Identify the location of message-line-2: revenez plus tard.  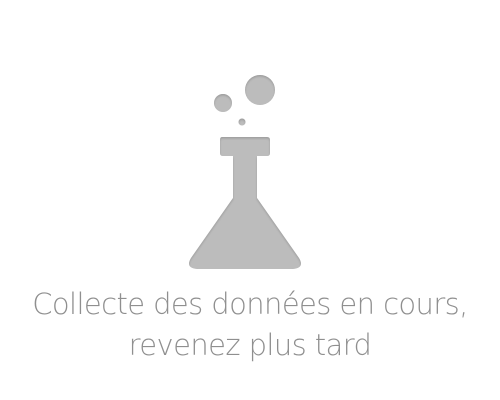
(250, 345).